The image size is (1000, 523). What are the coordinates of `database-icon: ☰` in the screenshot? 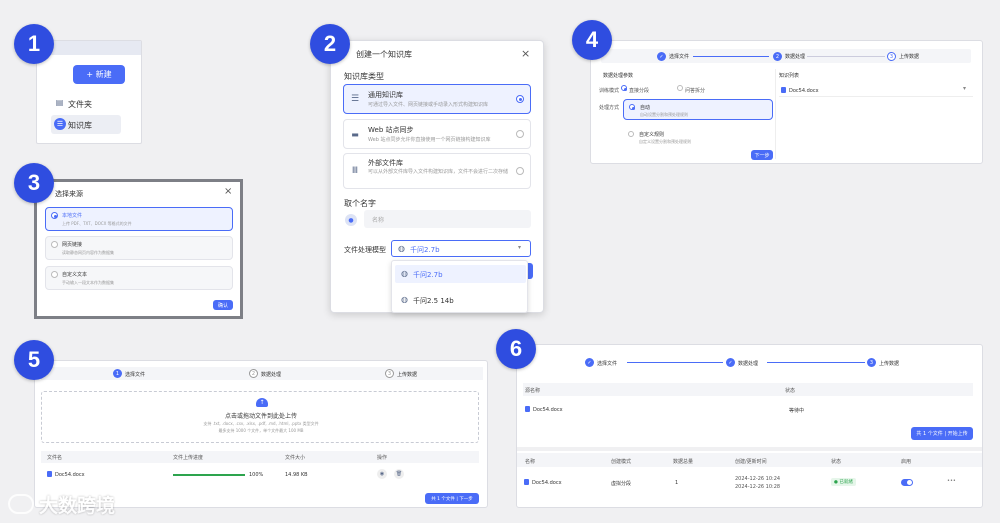 It's located at (60, 124).